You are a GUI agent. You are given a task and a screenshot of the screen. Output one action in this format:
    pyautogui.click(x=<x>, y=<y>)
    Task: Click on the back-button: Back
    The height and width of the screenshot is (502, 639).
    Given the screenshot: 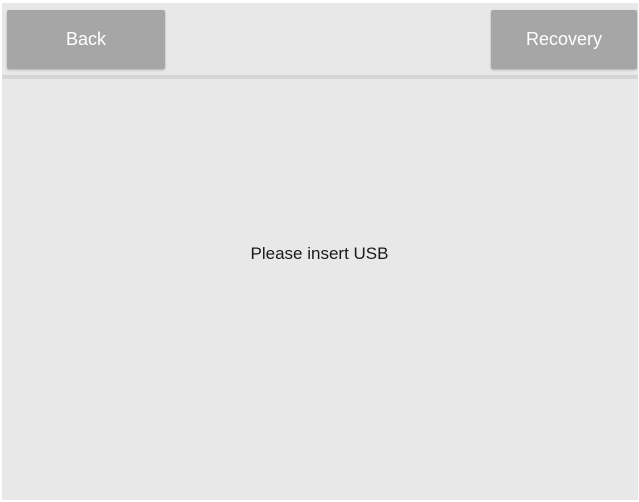 What is the action you would take?
    pyautogui.click(x=86, y=39)
    